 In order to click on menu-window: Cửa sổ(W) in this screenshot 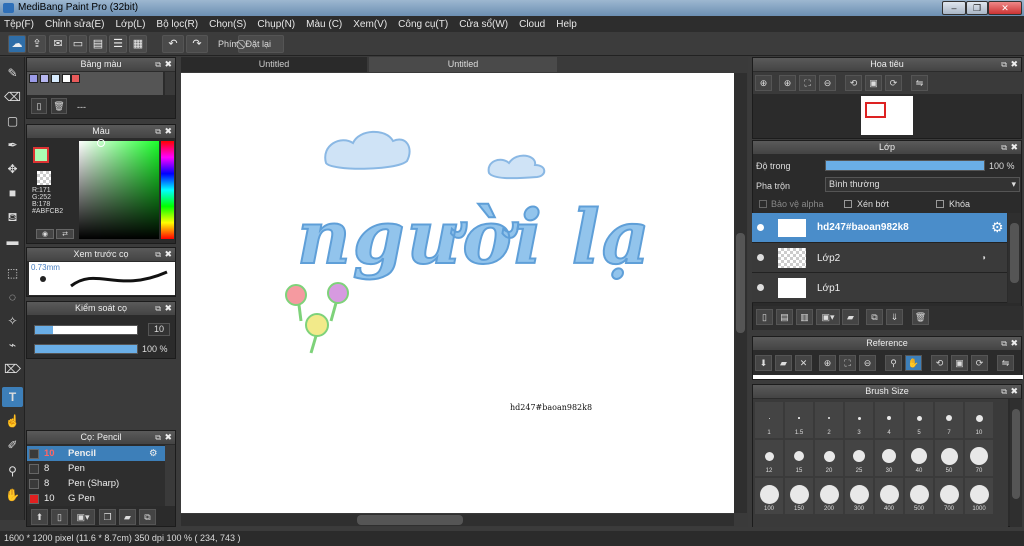, I will do `click(483, 24)`.